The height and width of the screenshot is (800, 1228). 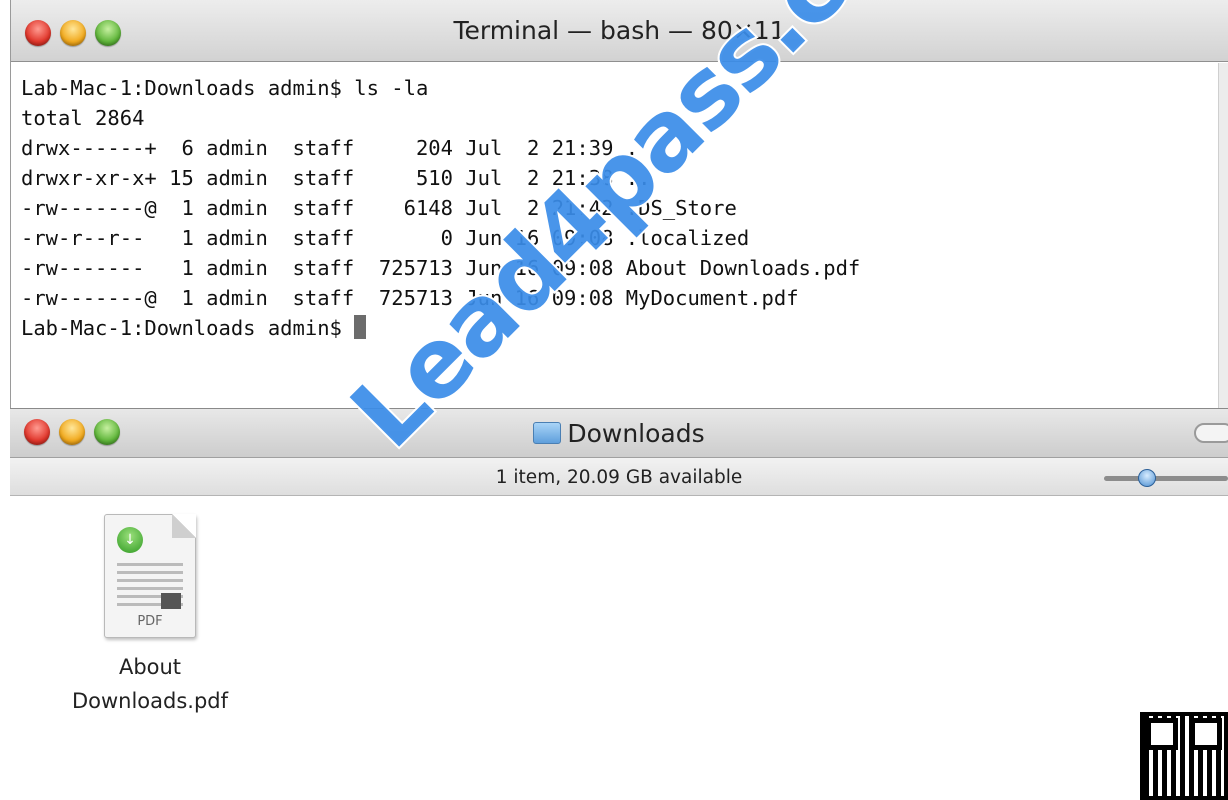 I want to click on terminal-scrollbar, so click(x=1223, y=235).